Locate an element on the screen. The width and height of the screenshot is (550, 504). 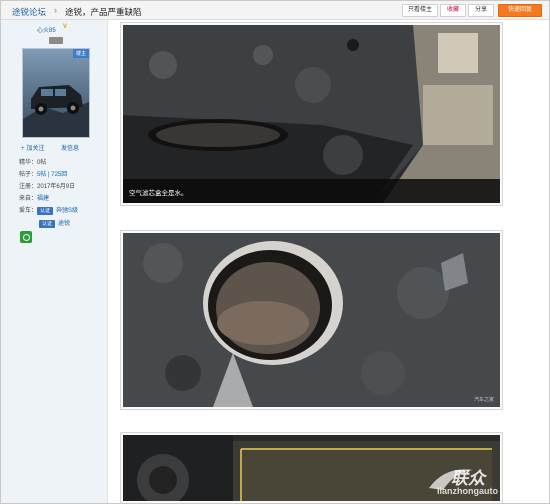
watermark-logo-url: lianzhongauto is located at coordinates (467, 491).